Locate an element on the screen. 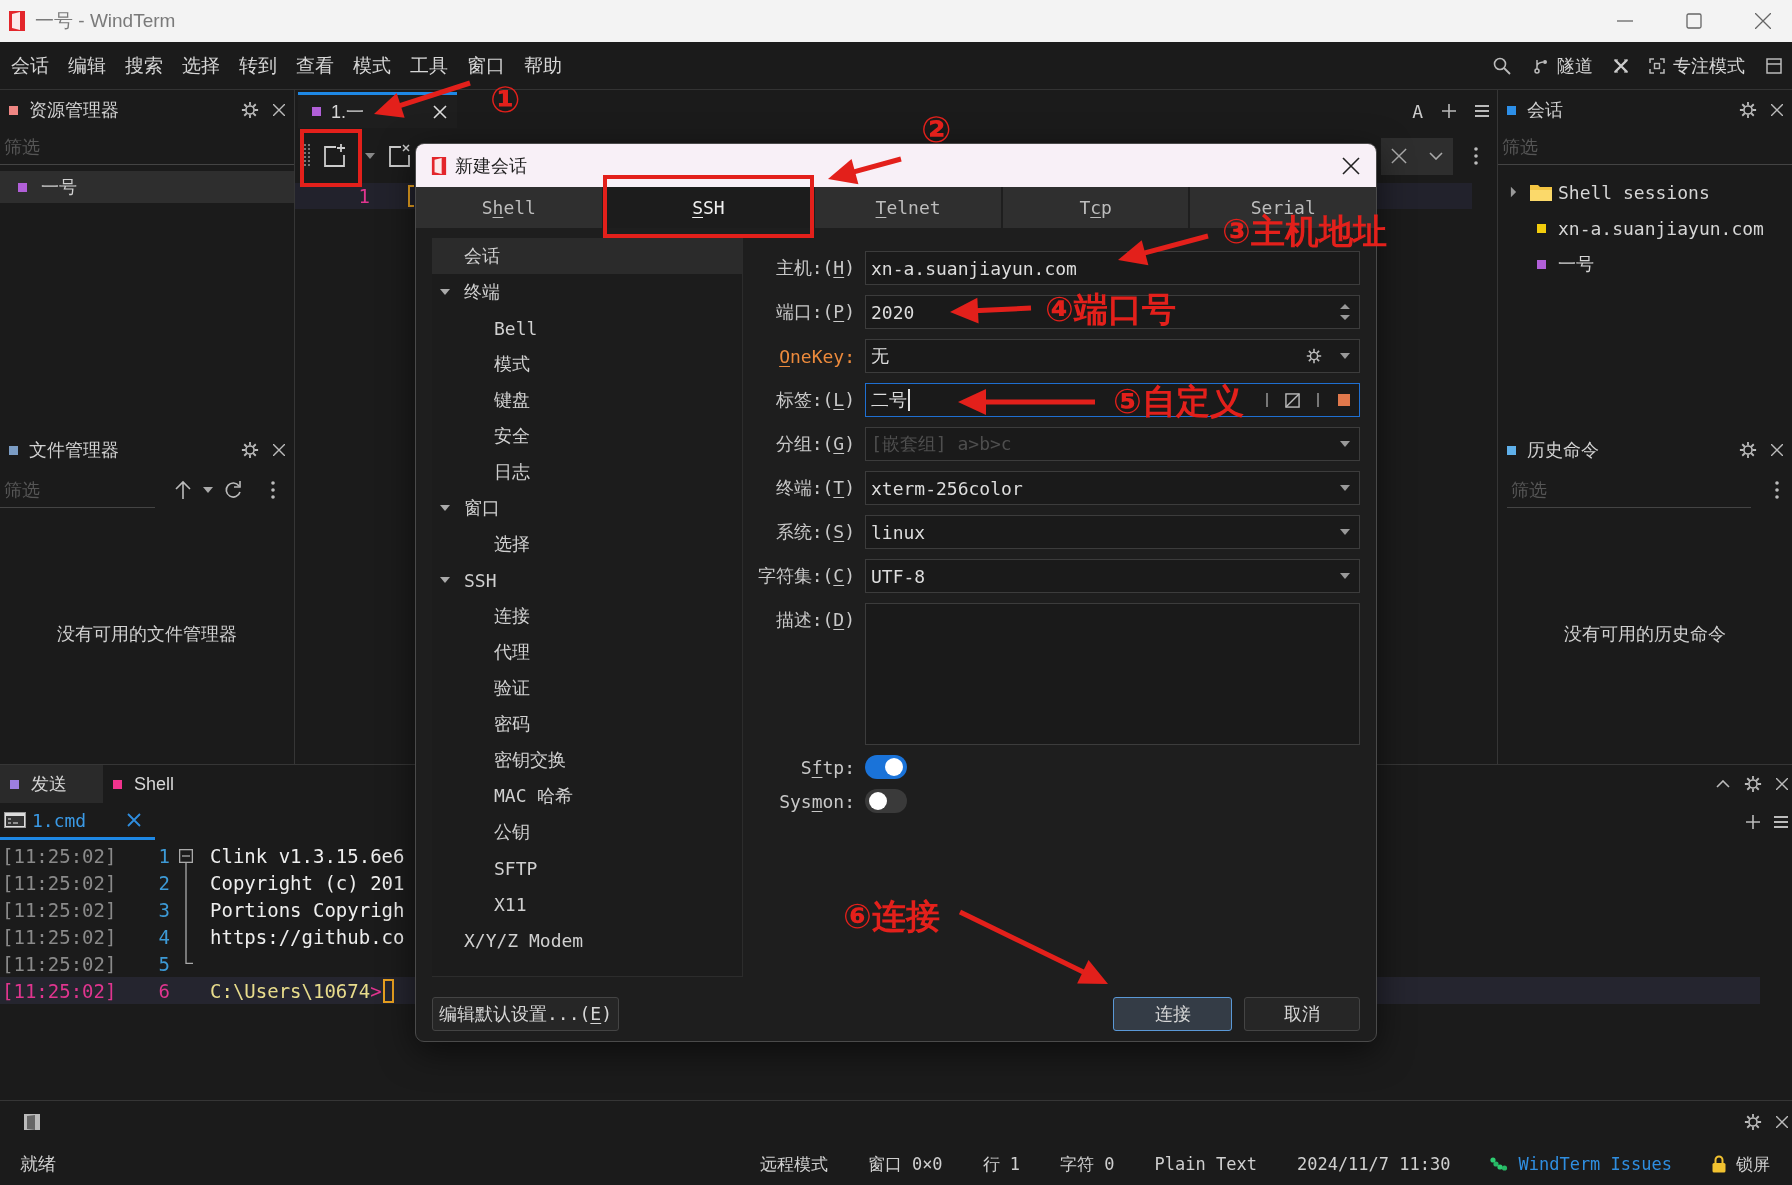 The width and height of the screenshot is (1792, 1185). dropdown-field: xterm-256color is located at coordinates (1112, 488).